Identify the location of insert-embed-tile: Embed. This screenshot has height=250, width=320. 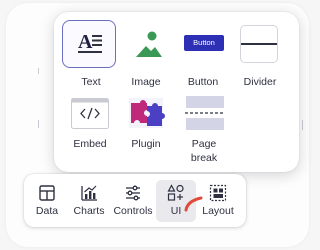
(90, 129).